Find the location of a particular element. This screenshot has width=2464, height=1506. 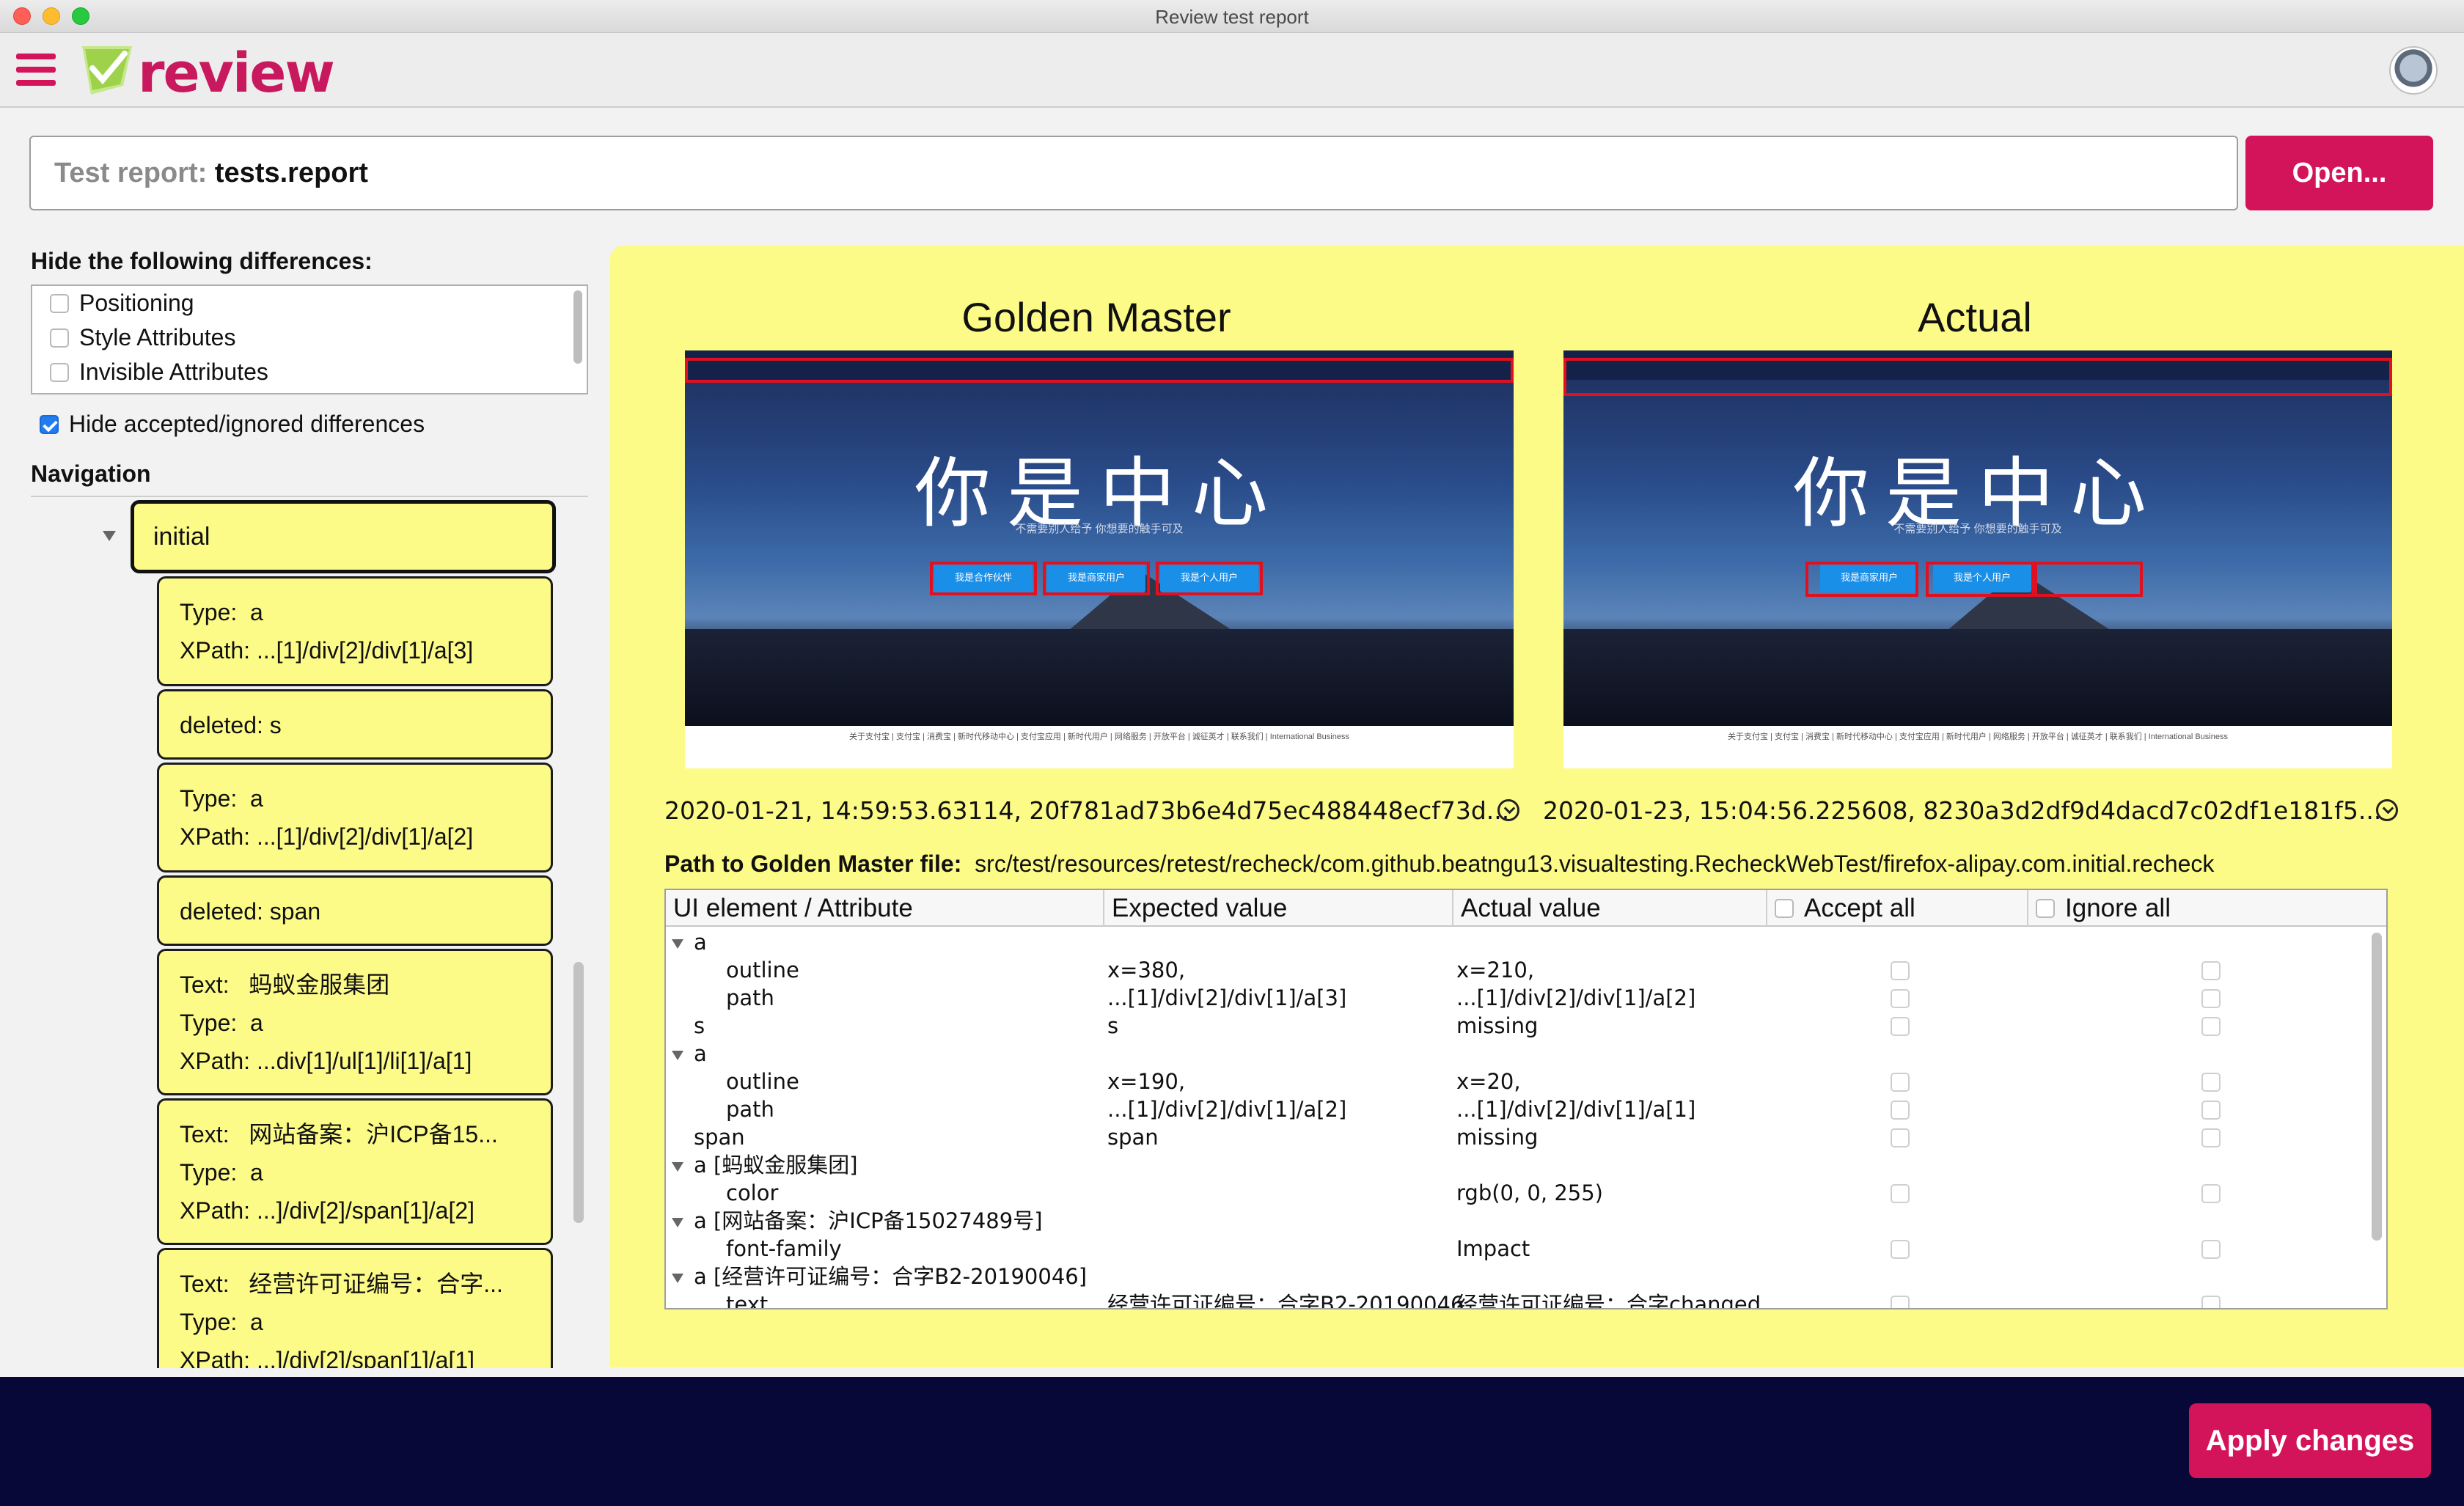

table-row: a [蚂蚁金服集团] is located at coordinates (1516, 1165).